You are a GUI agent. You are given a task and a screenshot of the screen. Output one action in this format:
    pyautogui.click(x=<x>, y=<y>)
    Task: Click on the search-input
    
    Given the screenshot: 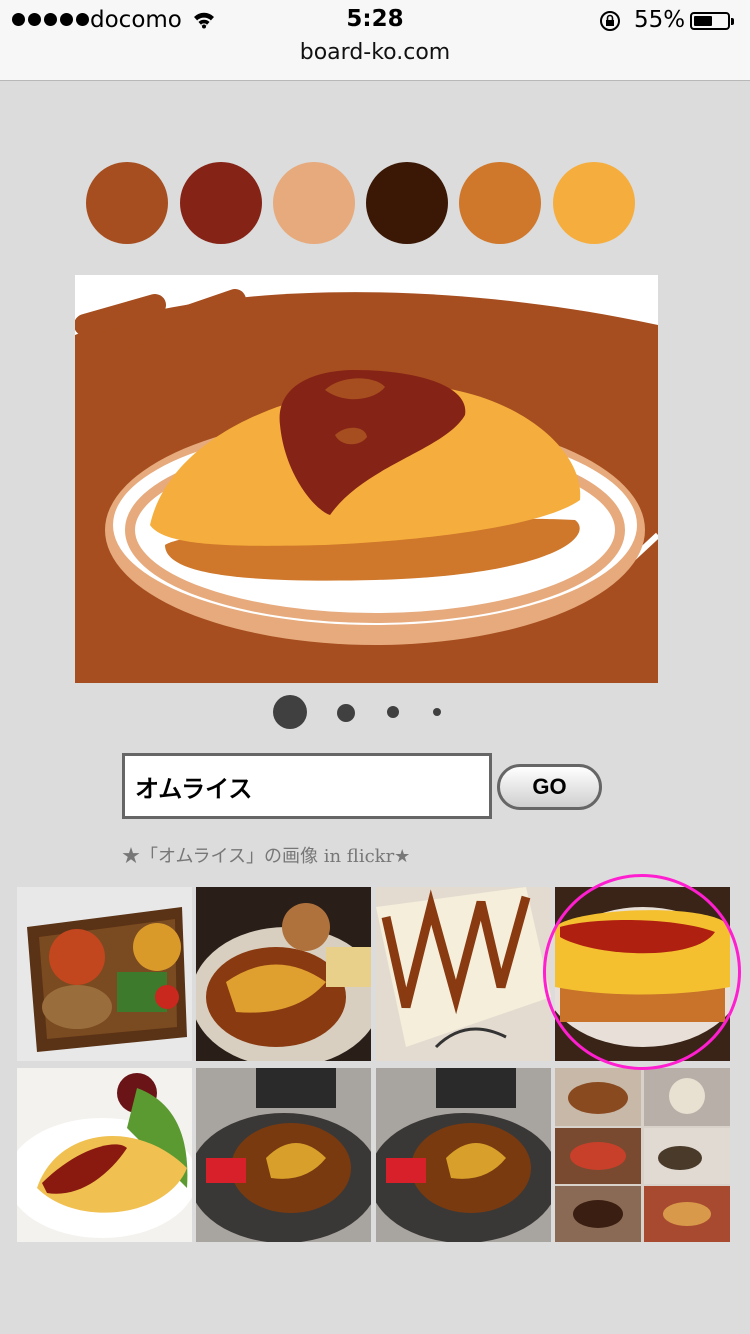 What is the action you would take?
    pyautogui.click(x=307, y=786)
    